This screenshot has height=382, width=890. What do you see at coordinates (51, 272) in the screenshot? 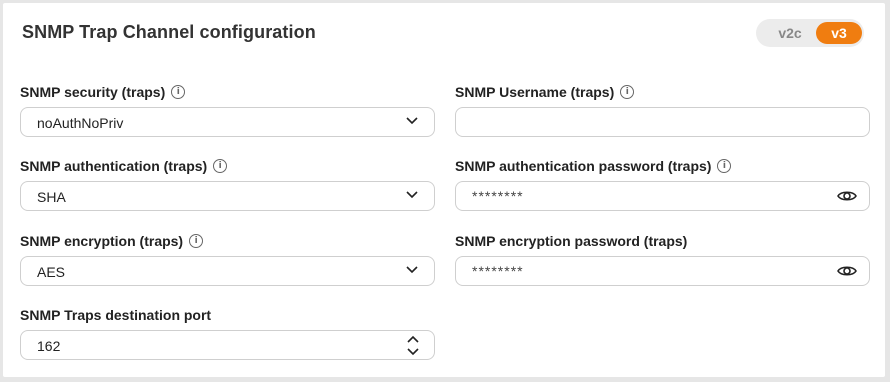
I see `encryption-value: AES` at bounding box center [51, 272].